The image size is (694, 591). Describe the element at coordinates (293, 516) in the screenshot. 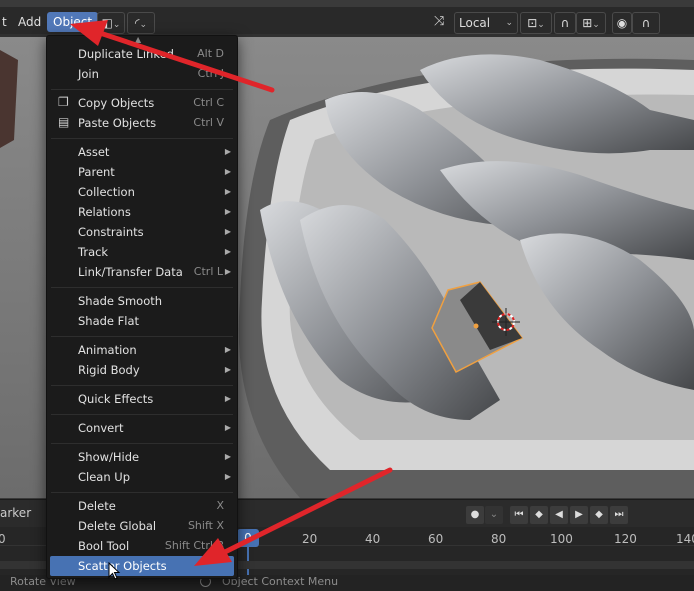

I see `annotation-arrow-scatter-objects-icon` at that location.